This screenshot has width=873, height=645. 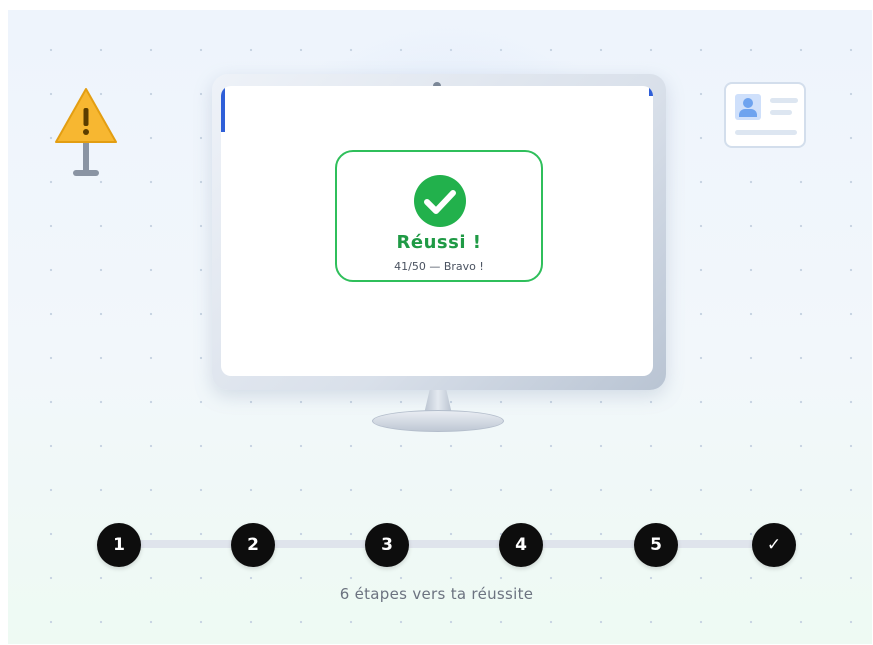 What do you see at coordinates (119, 545) in the screenshot?
I see `step-1: 1` at bounding box center [119, 545].